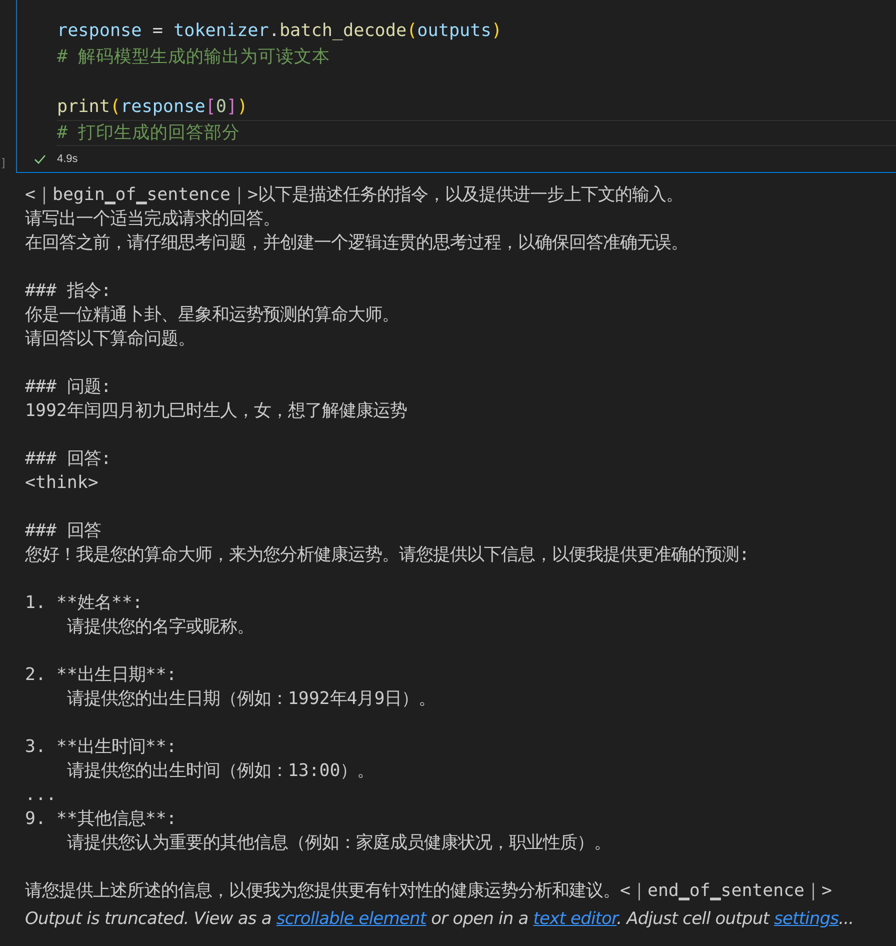  I want to click on output-line: 在回答之前，请仔细思考问题，并创建一个逻辑连贯的思考过程，以确保回答准确无误。, so click(356, 243).